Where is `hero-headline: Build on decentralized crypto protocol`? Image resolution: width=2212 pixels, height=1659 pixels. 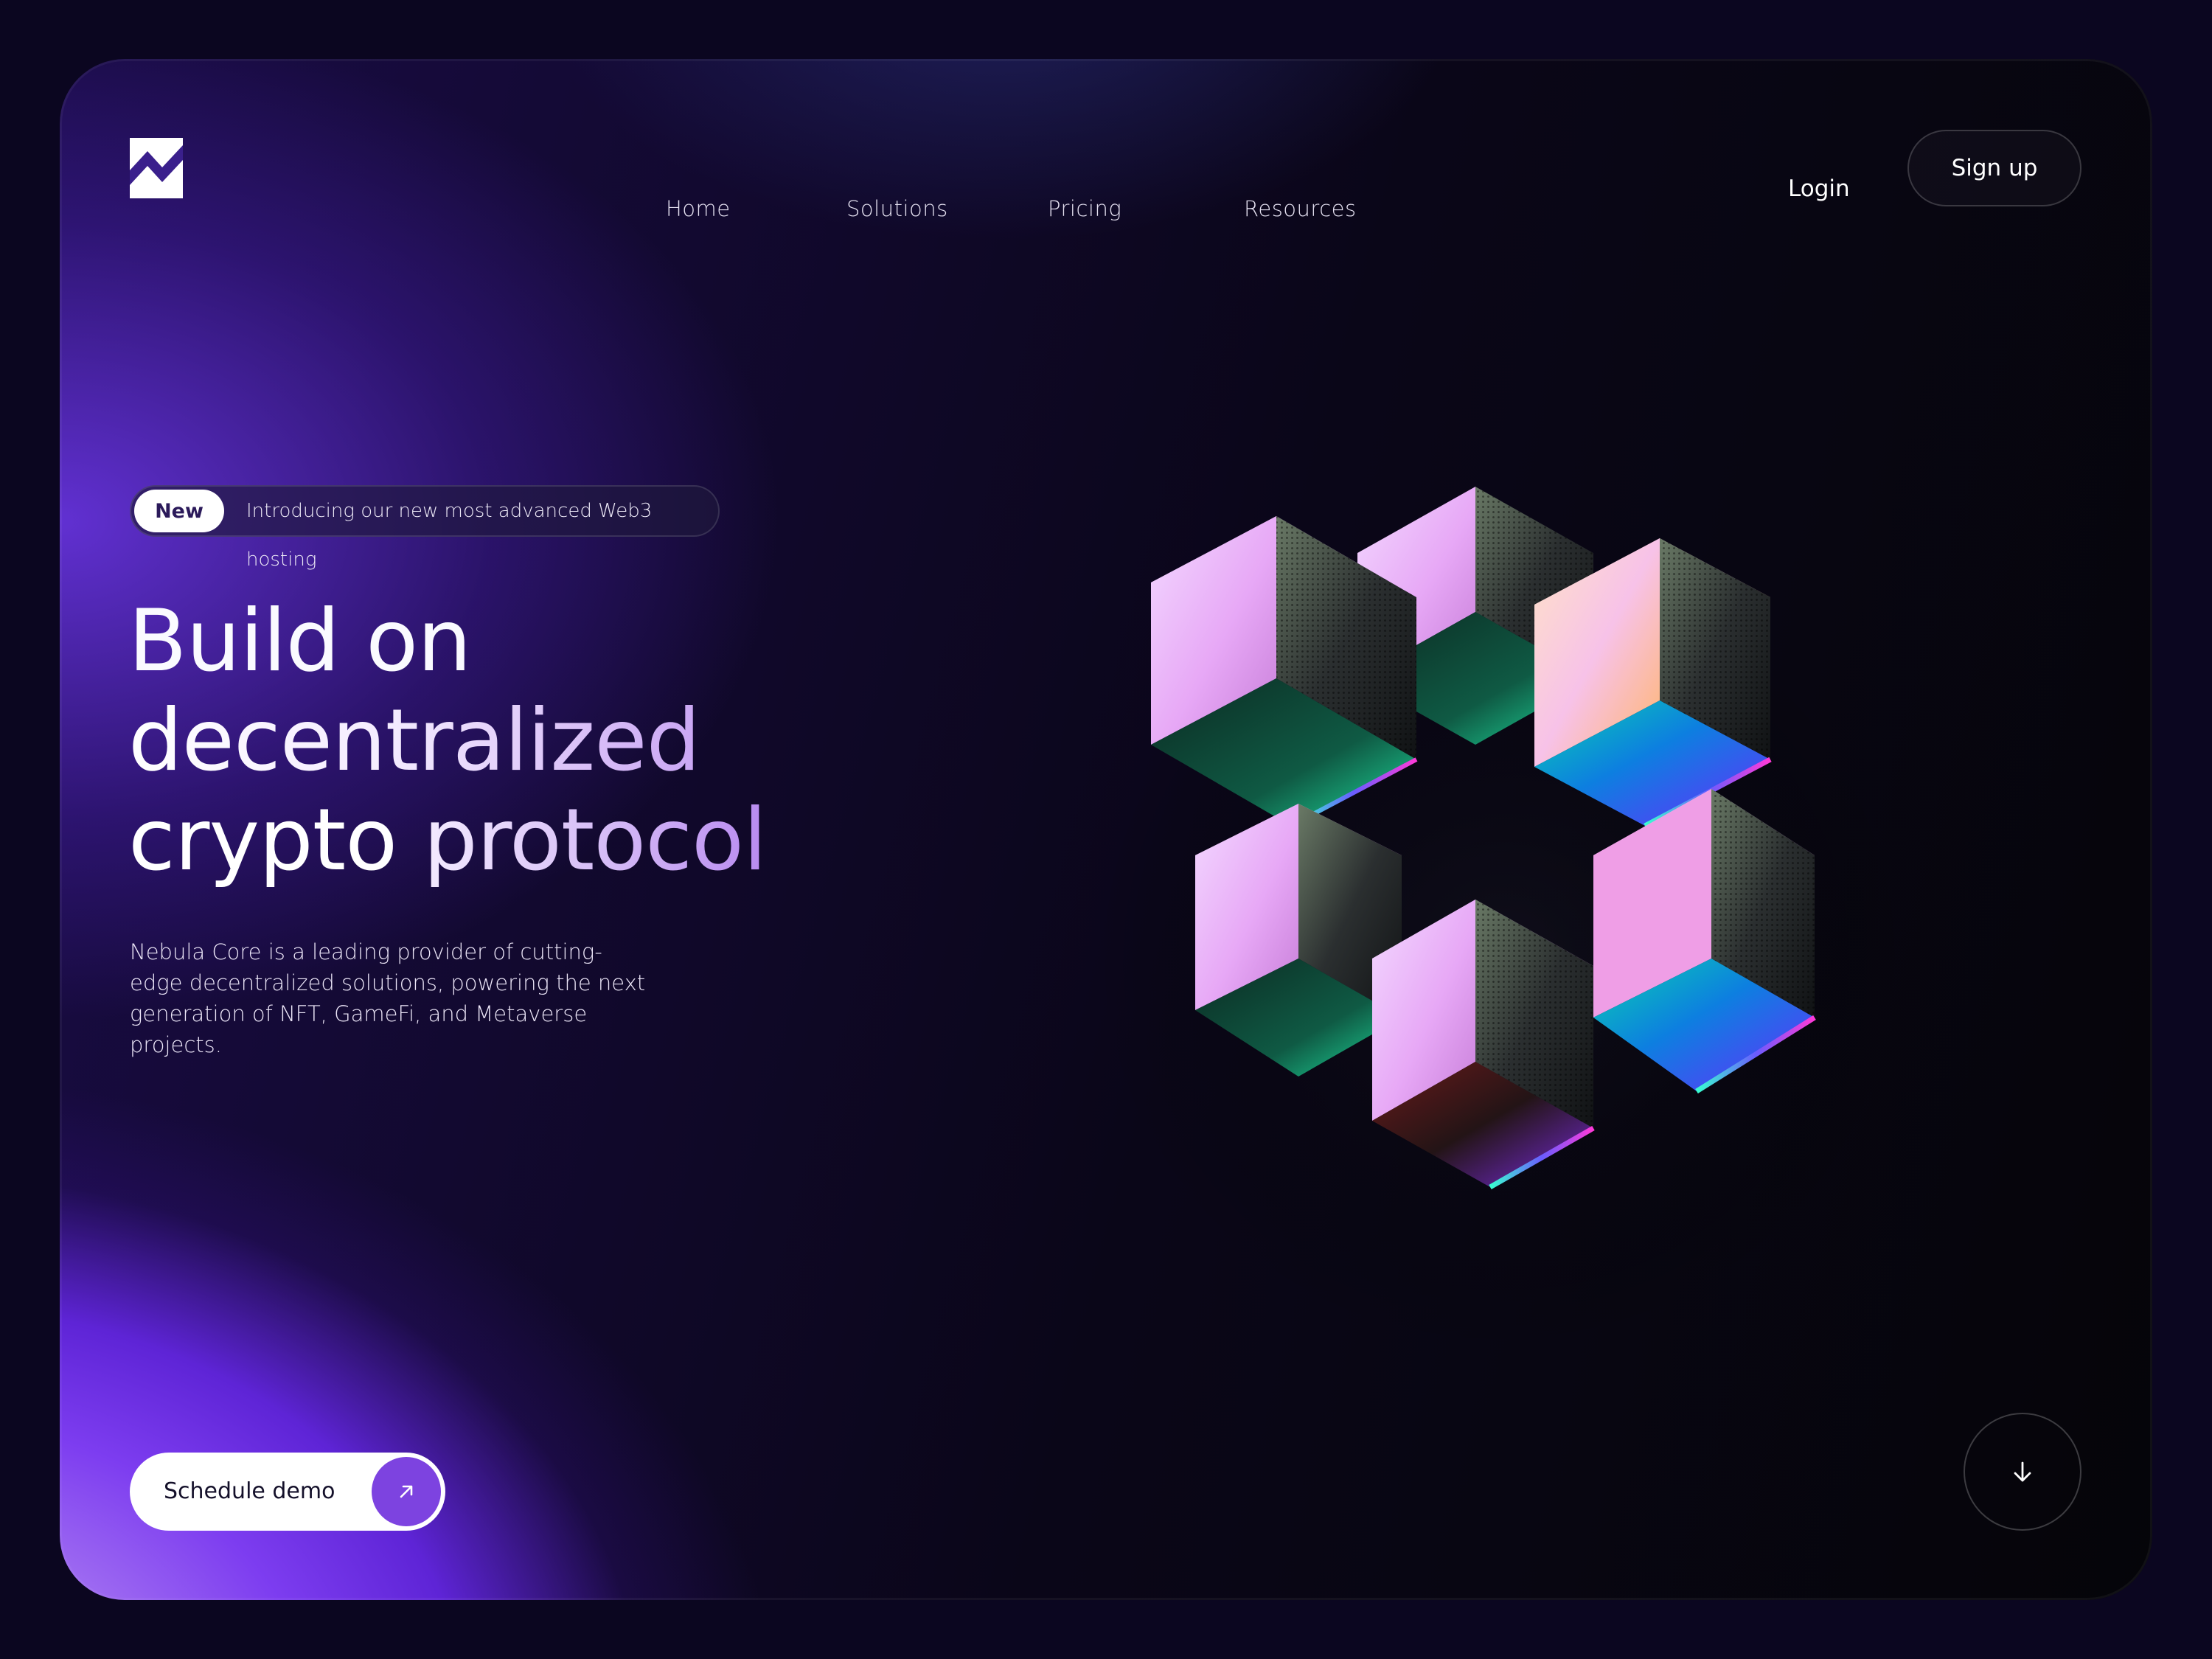 hero-headline: Build on decentralized crypto protocol is located at coordinates (570, 740).